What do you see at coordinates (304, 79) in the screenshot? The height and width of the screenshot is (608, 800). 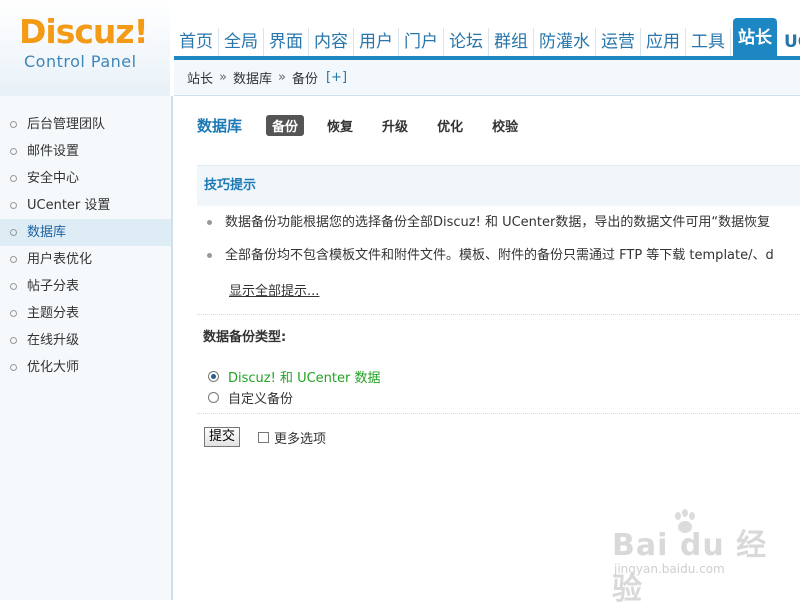 I see `breadcrumb-item-backup: 备份` at bounding box center [304, 79].